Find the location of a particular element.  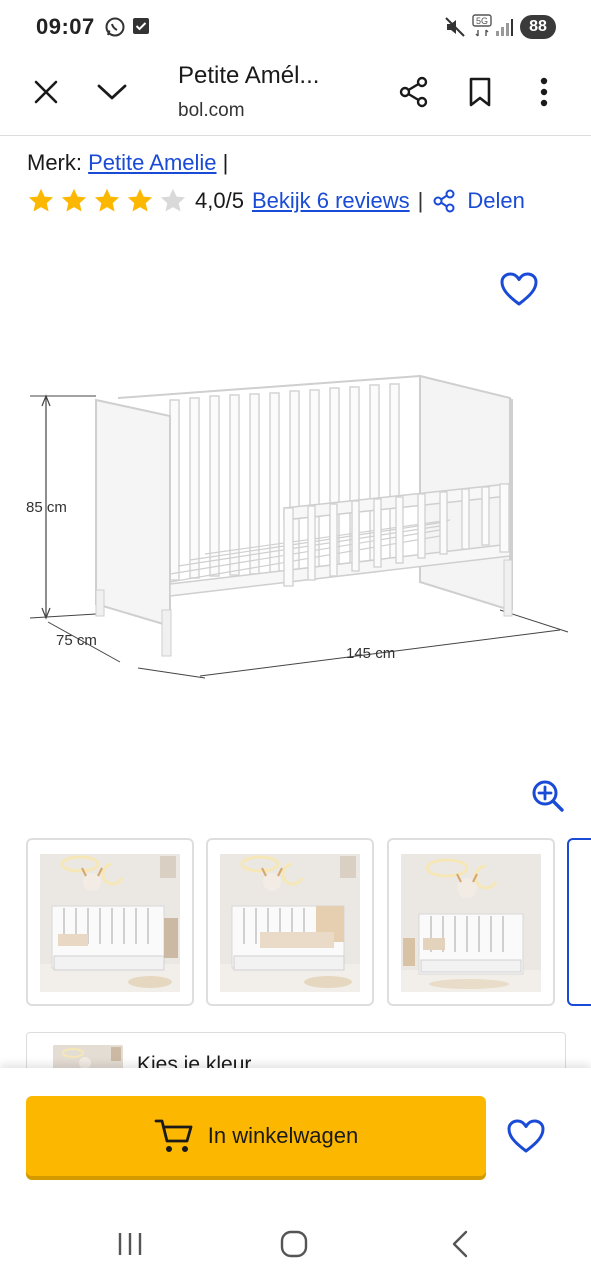

system-navigation-bar is located at coordinates (295, 1245).